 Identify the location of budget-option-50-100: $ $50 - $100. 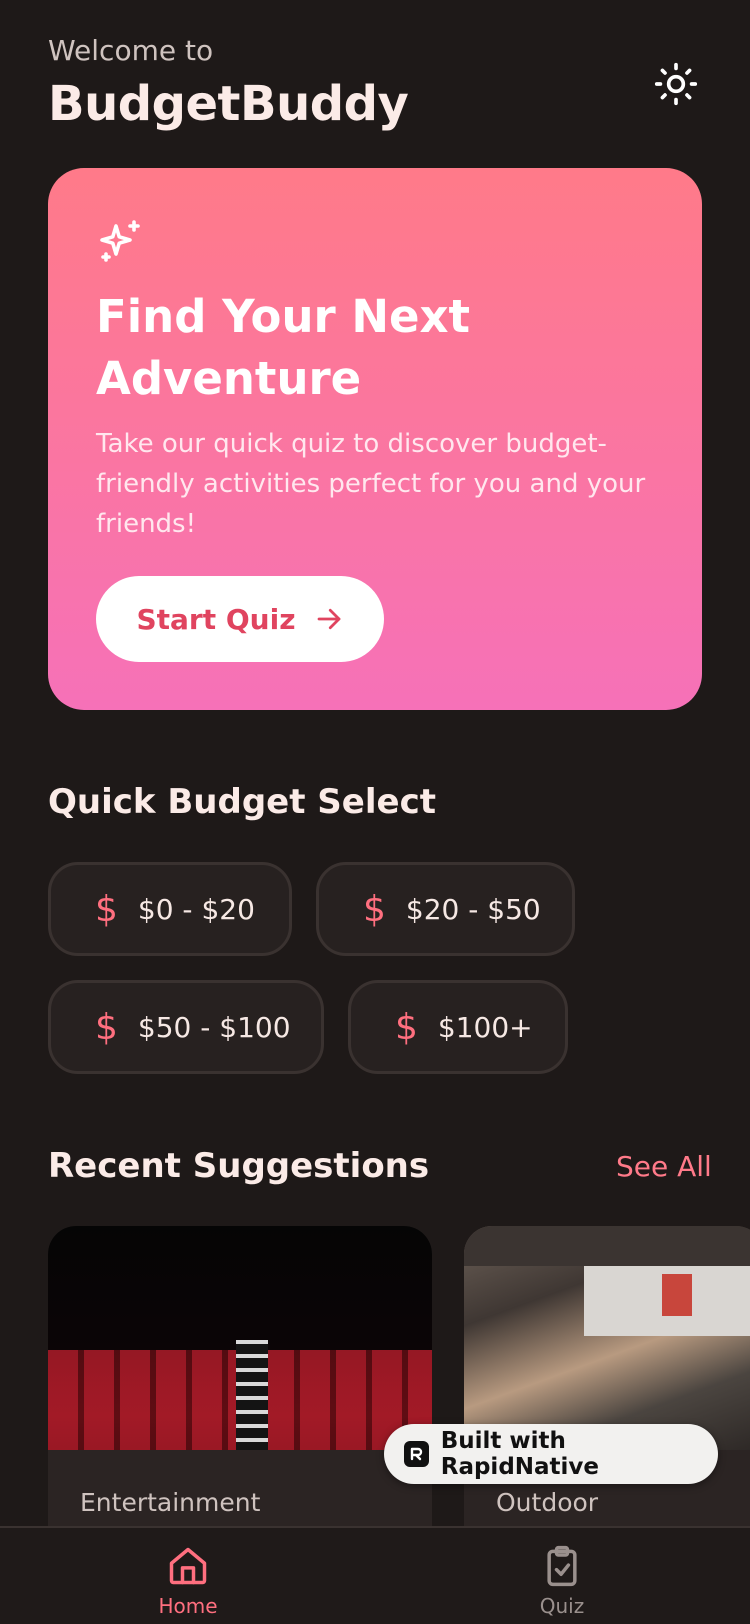
(186, 1027).